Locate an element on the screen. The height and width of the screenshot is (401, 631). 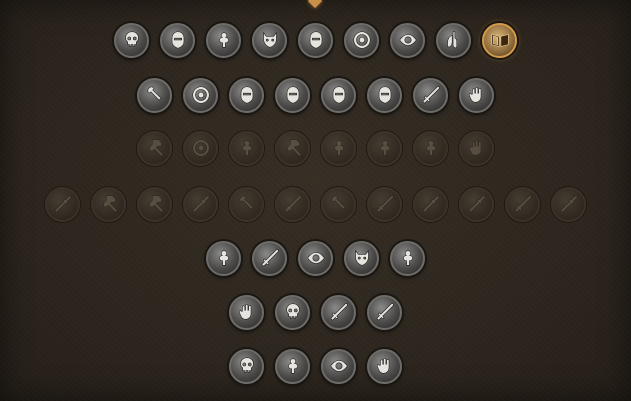
perk-anvil is located at coordinates (292, 148).